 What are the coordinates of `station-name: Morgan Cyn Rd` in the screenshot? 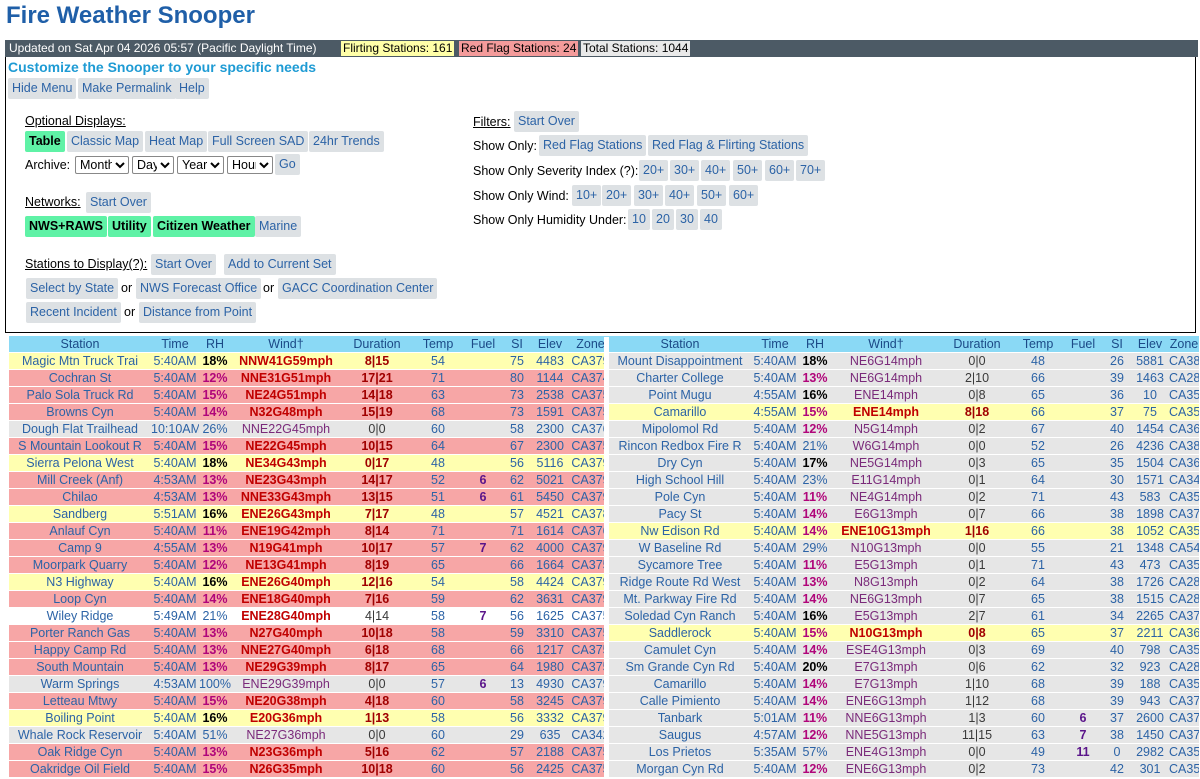 It's located at (680, 769).